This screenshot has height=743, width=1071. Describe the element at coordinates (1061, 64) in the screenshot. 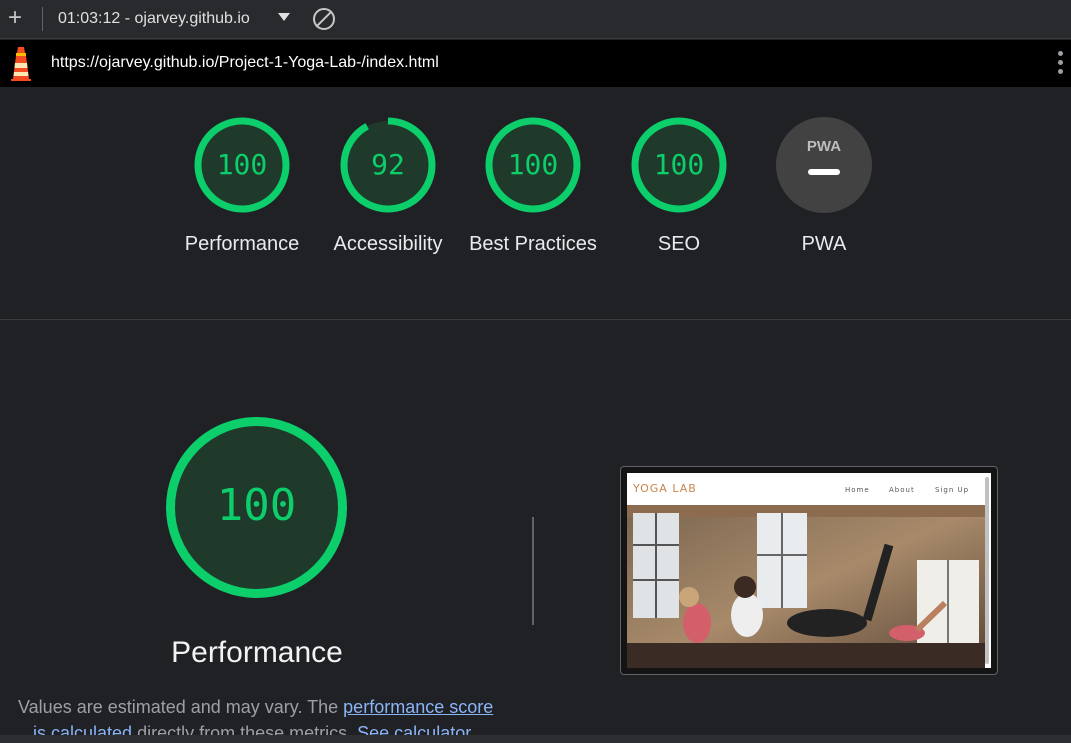

I see `more-options-icon` at that location.